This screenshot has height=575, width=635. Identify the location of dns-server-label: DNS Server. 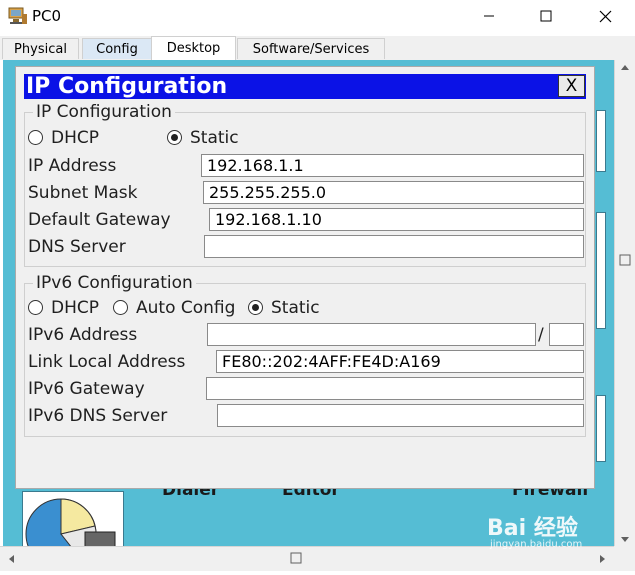
(77, 247).